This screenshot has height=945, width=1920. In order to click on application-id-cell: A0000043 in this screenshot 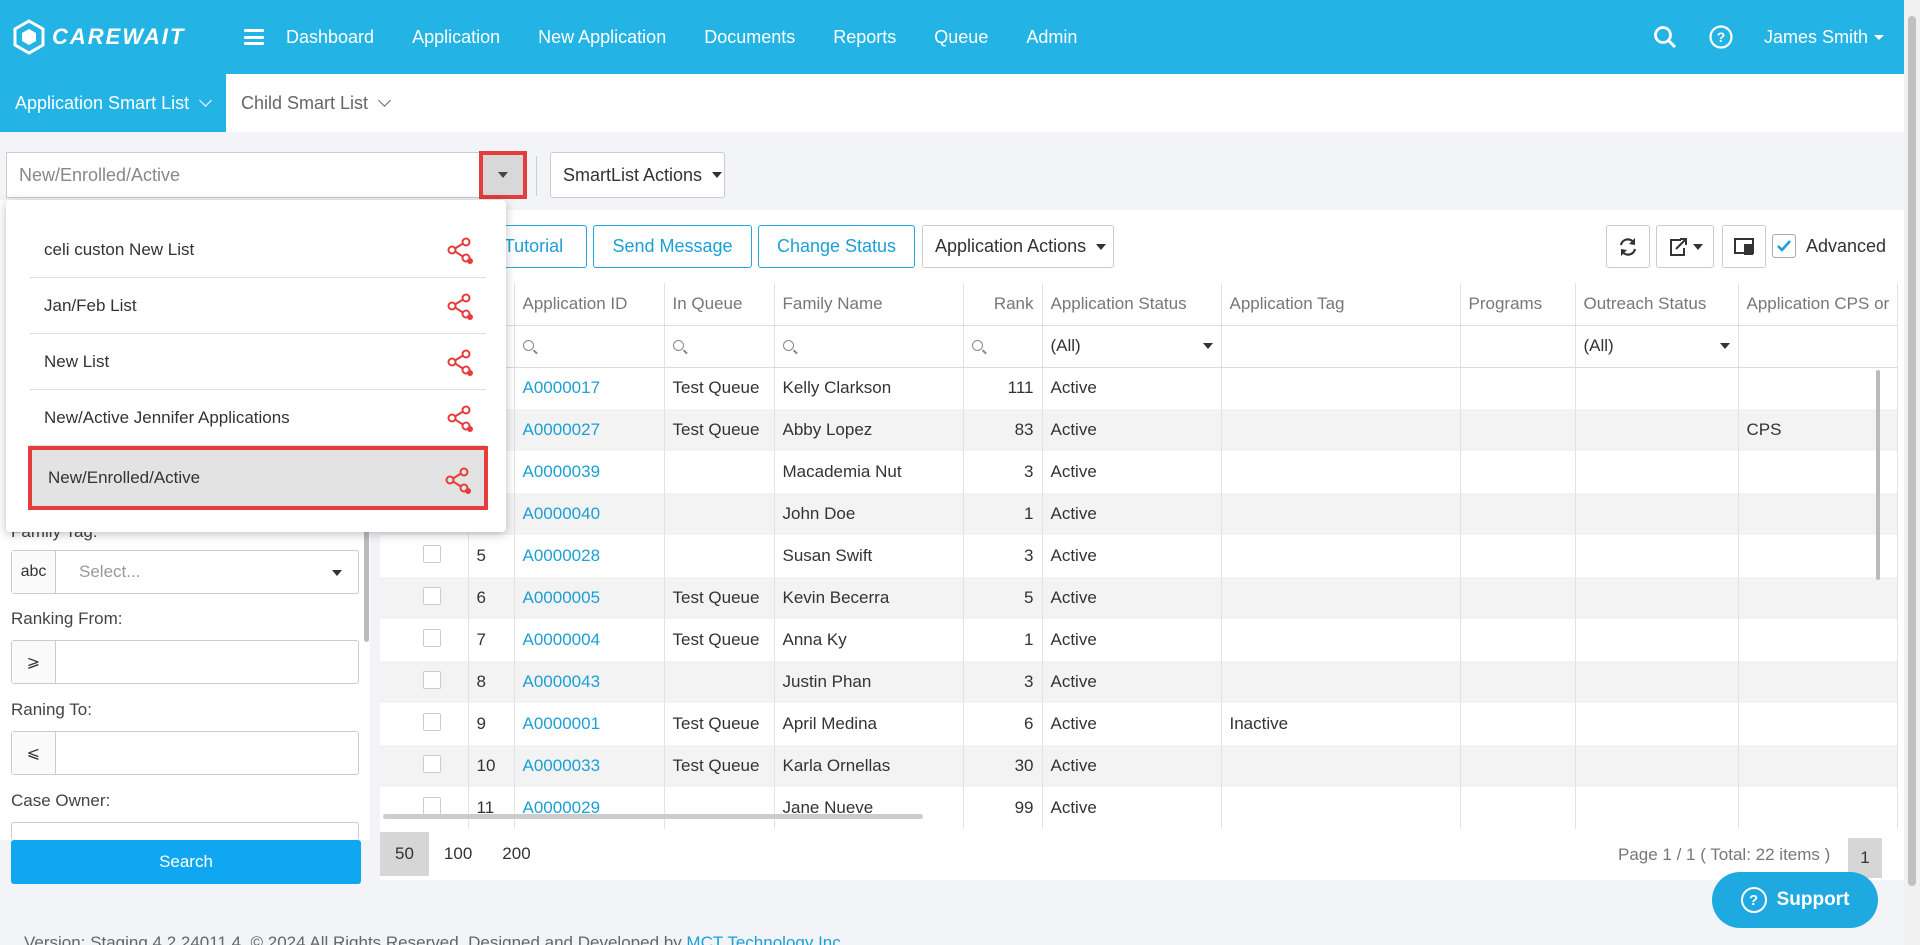, I will do `click(589, 682)`.